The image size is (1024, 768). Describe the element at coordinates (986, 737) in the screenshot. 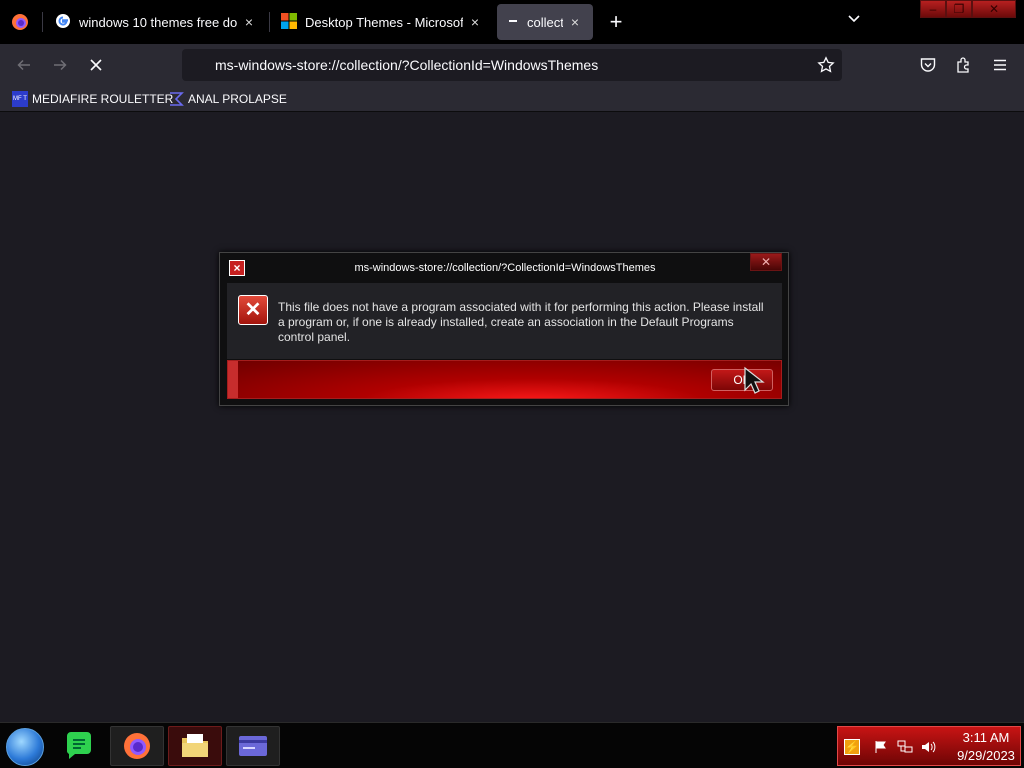

I see `clock-time: 3:11 AM` at that location.